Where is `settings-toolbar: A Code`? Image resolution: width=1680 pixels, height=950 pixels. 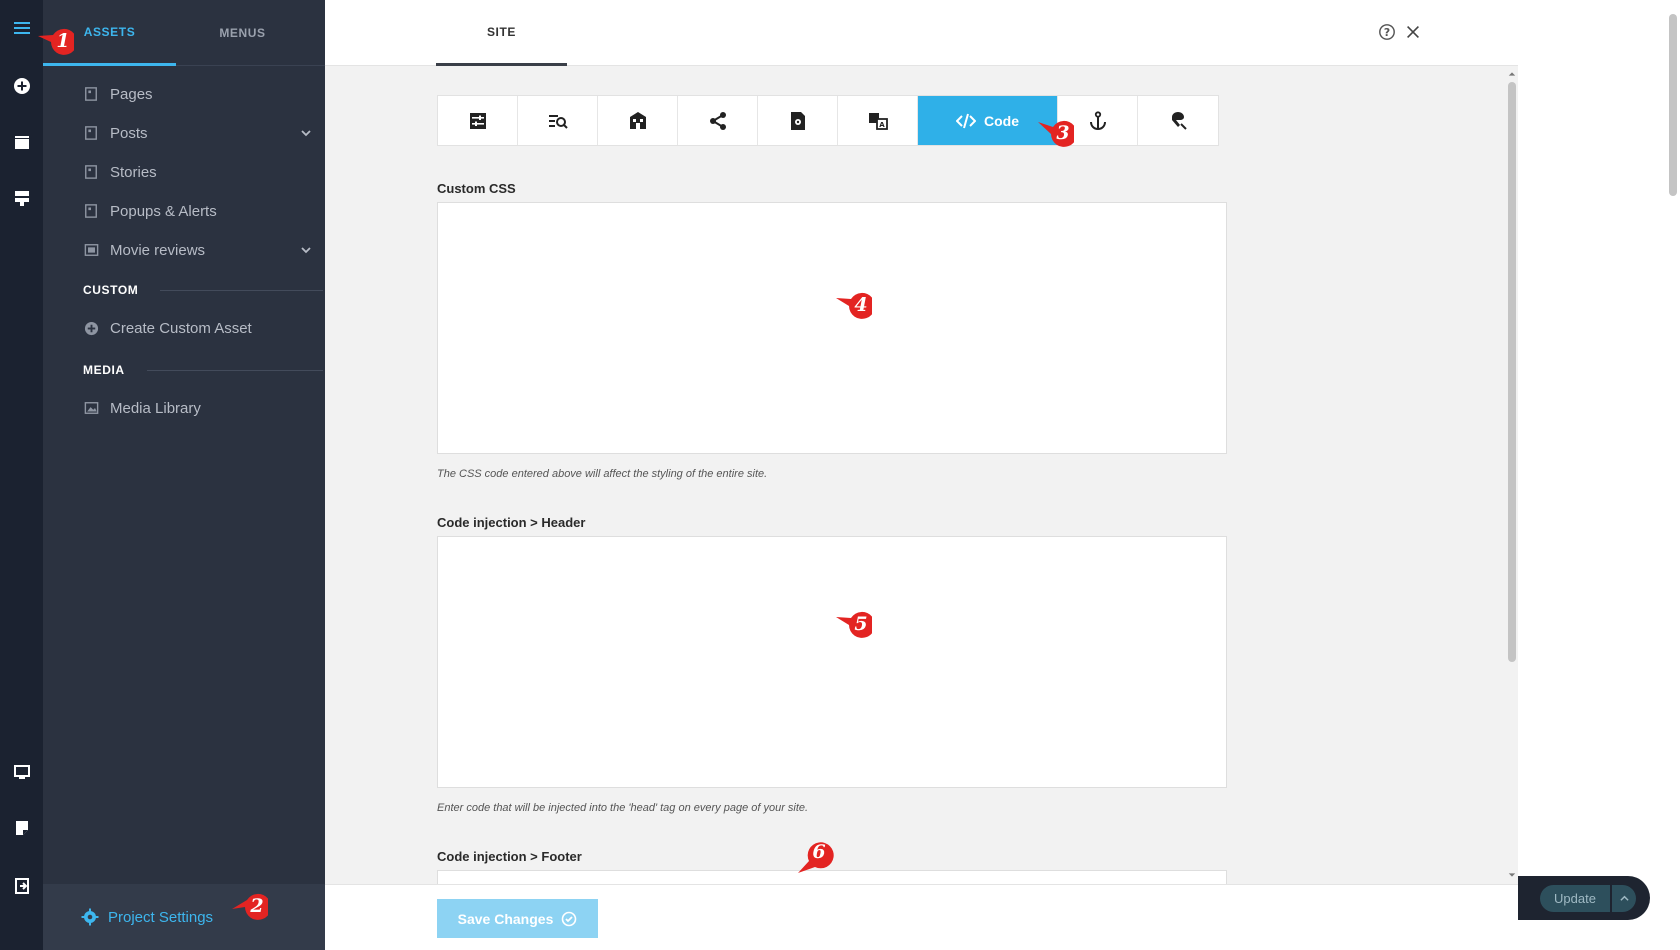 settings-toolbar: A Code is located at coordinates (828, 120).